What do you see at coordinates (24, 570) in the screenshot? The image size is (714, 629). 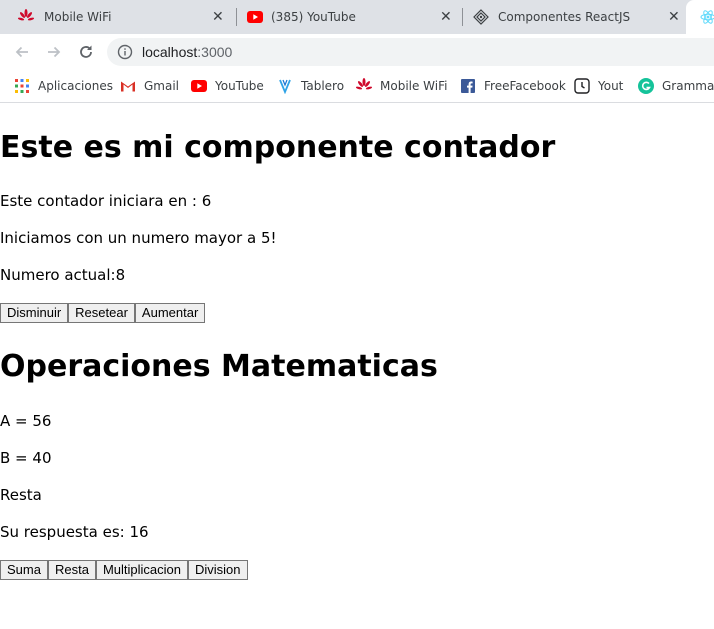 I see `sum-button: Suma` at bounding box center [24, 570].